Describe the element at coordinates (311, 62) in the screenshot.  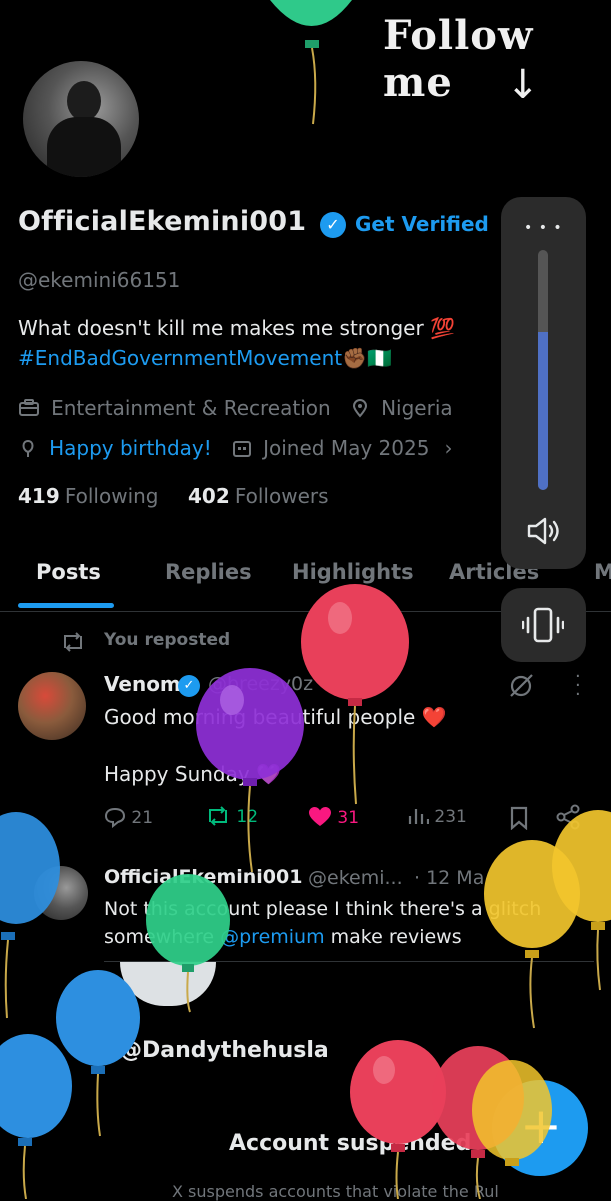
I see `balloon-green-top` at that location.